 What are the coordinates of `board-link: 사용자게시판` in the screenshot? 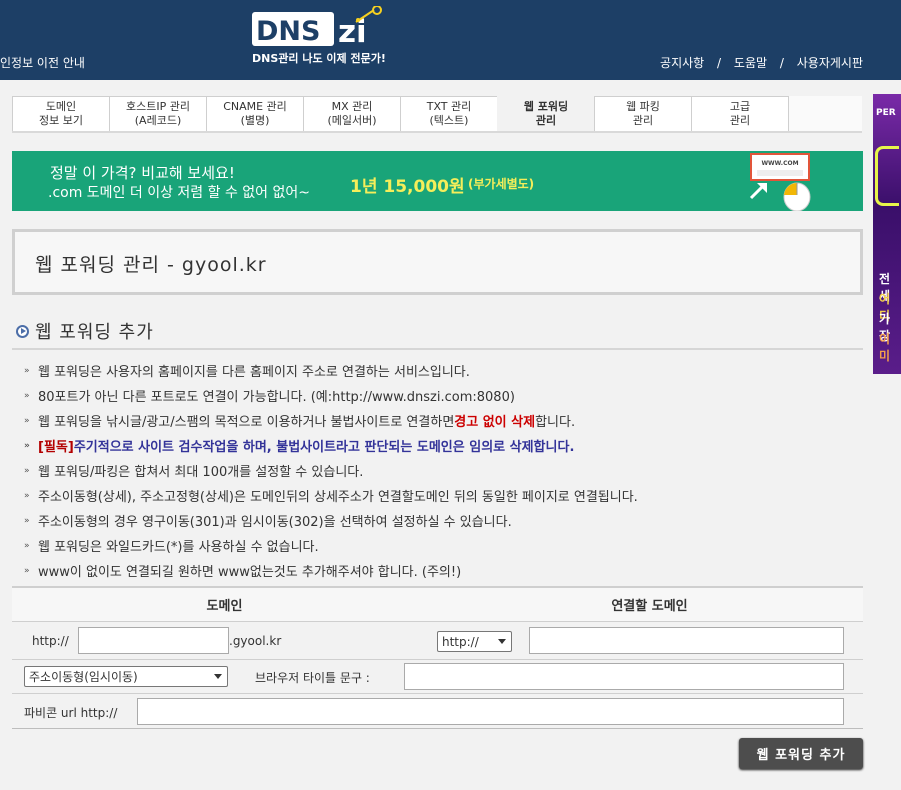 It's located at (830, 63).